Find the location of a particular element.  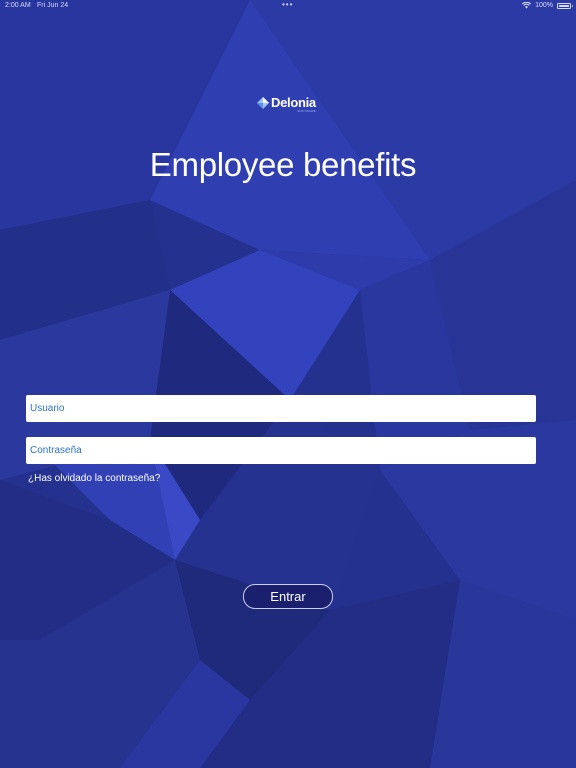

wifi-icon is located at coordinates (527, 5).